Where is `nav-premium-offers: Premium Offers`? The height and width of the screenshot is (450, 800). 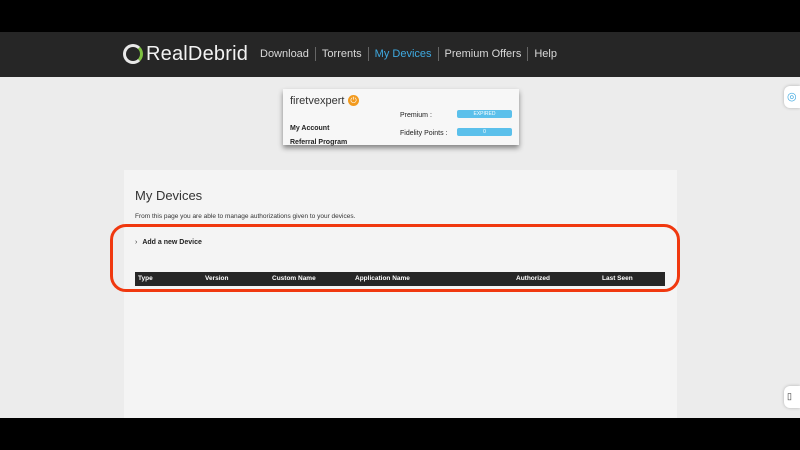 nav-premium-offers: Premium Offers is located at coordinates (483, 54).